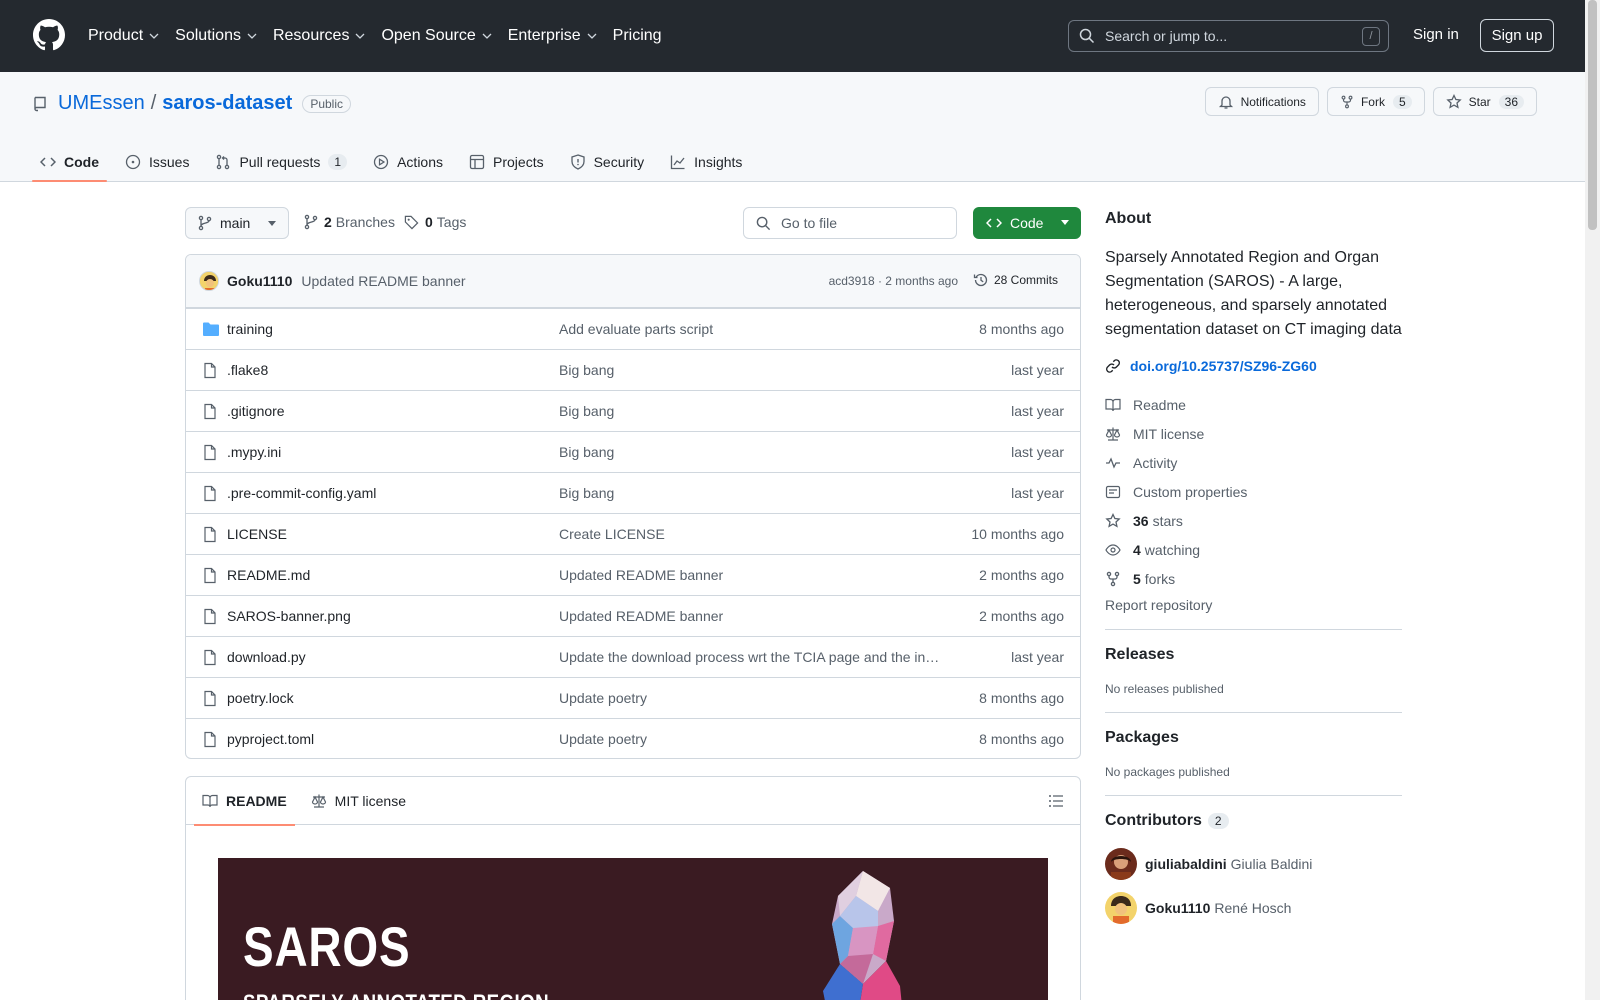 This screenshot has width=1600, height=1000. I want to click on tab-security: Security, so click(607, 162).